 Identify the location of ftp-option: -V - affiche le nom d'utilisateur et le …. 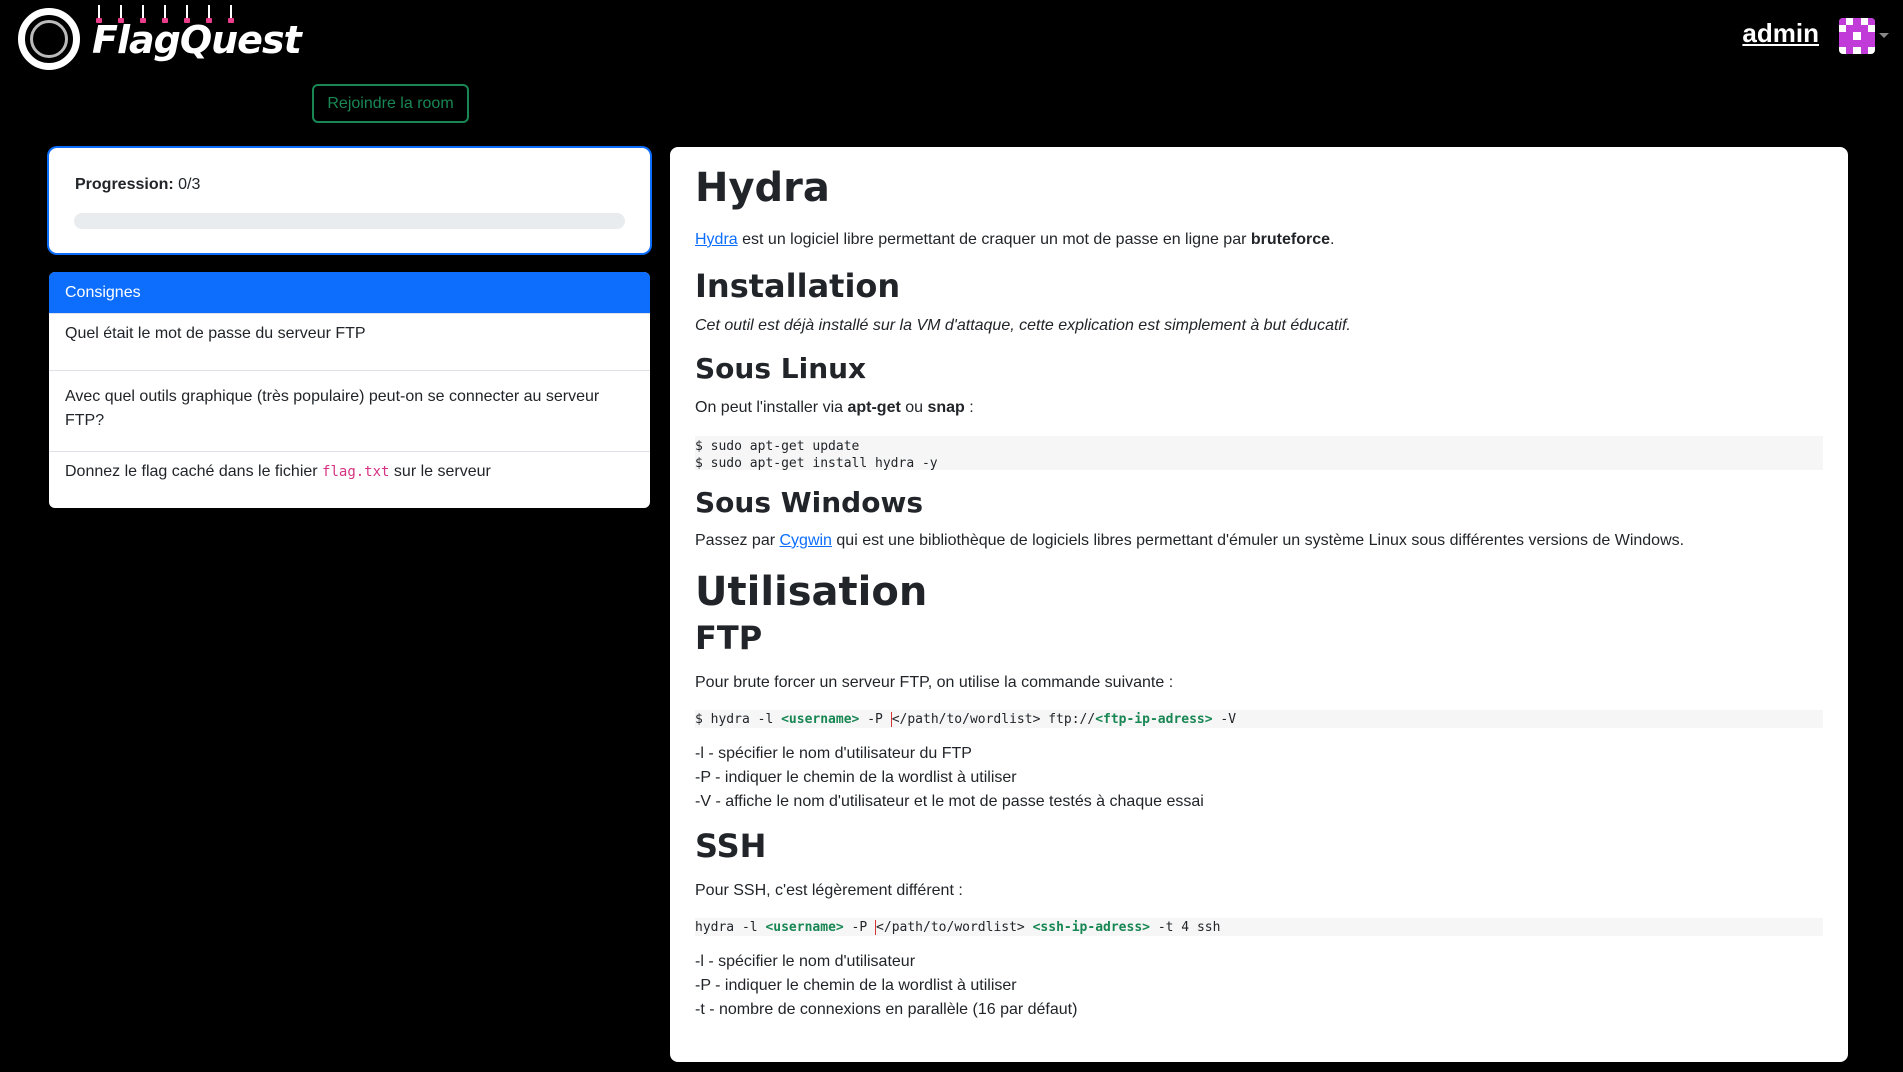
(949, 801).